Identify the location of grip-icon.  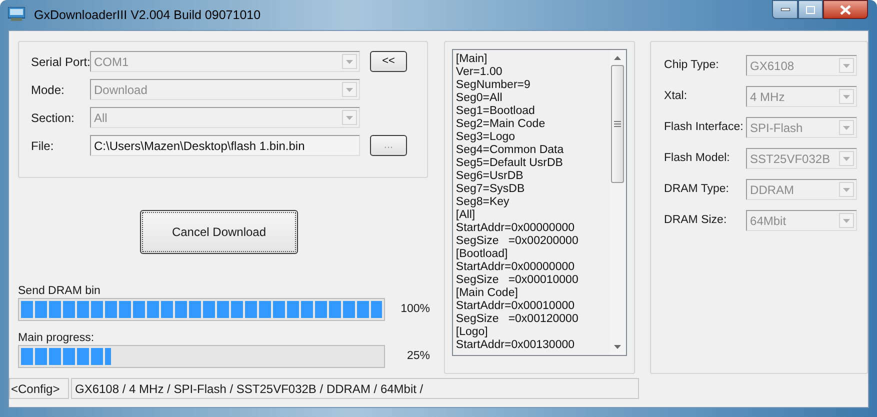
(618, 124).